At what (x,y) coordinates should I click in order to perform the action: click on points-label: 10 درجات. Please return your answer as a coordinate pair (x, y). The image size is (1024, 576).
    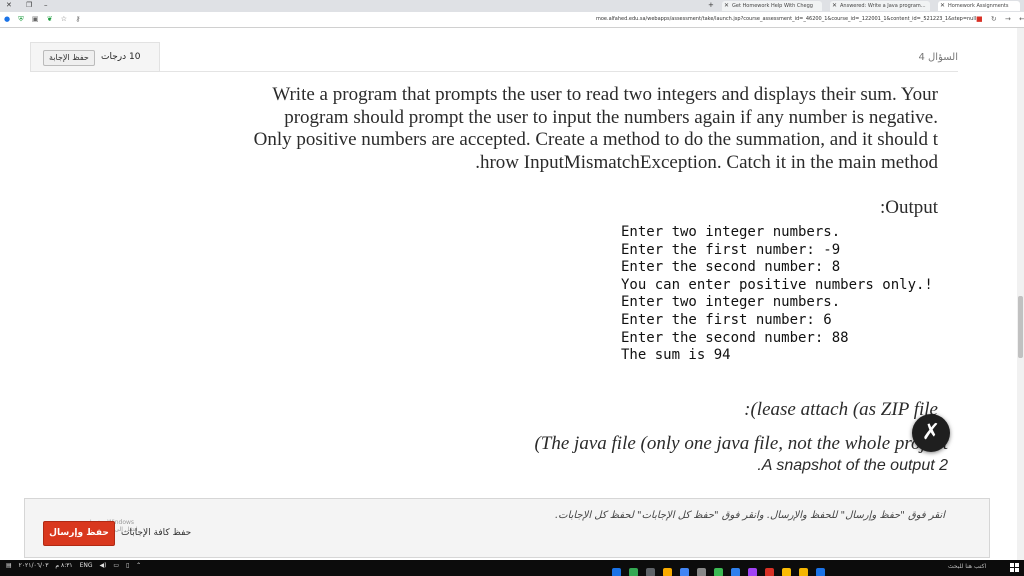
    Looking at the image, I should click on (121, 57).